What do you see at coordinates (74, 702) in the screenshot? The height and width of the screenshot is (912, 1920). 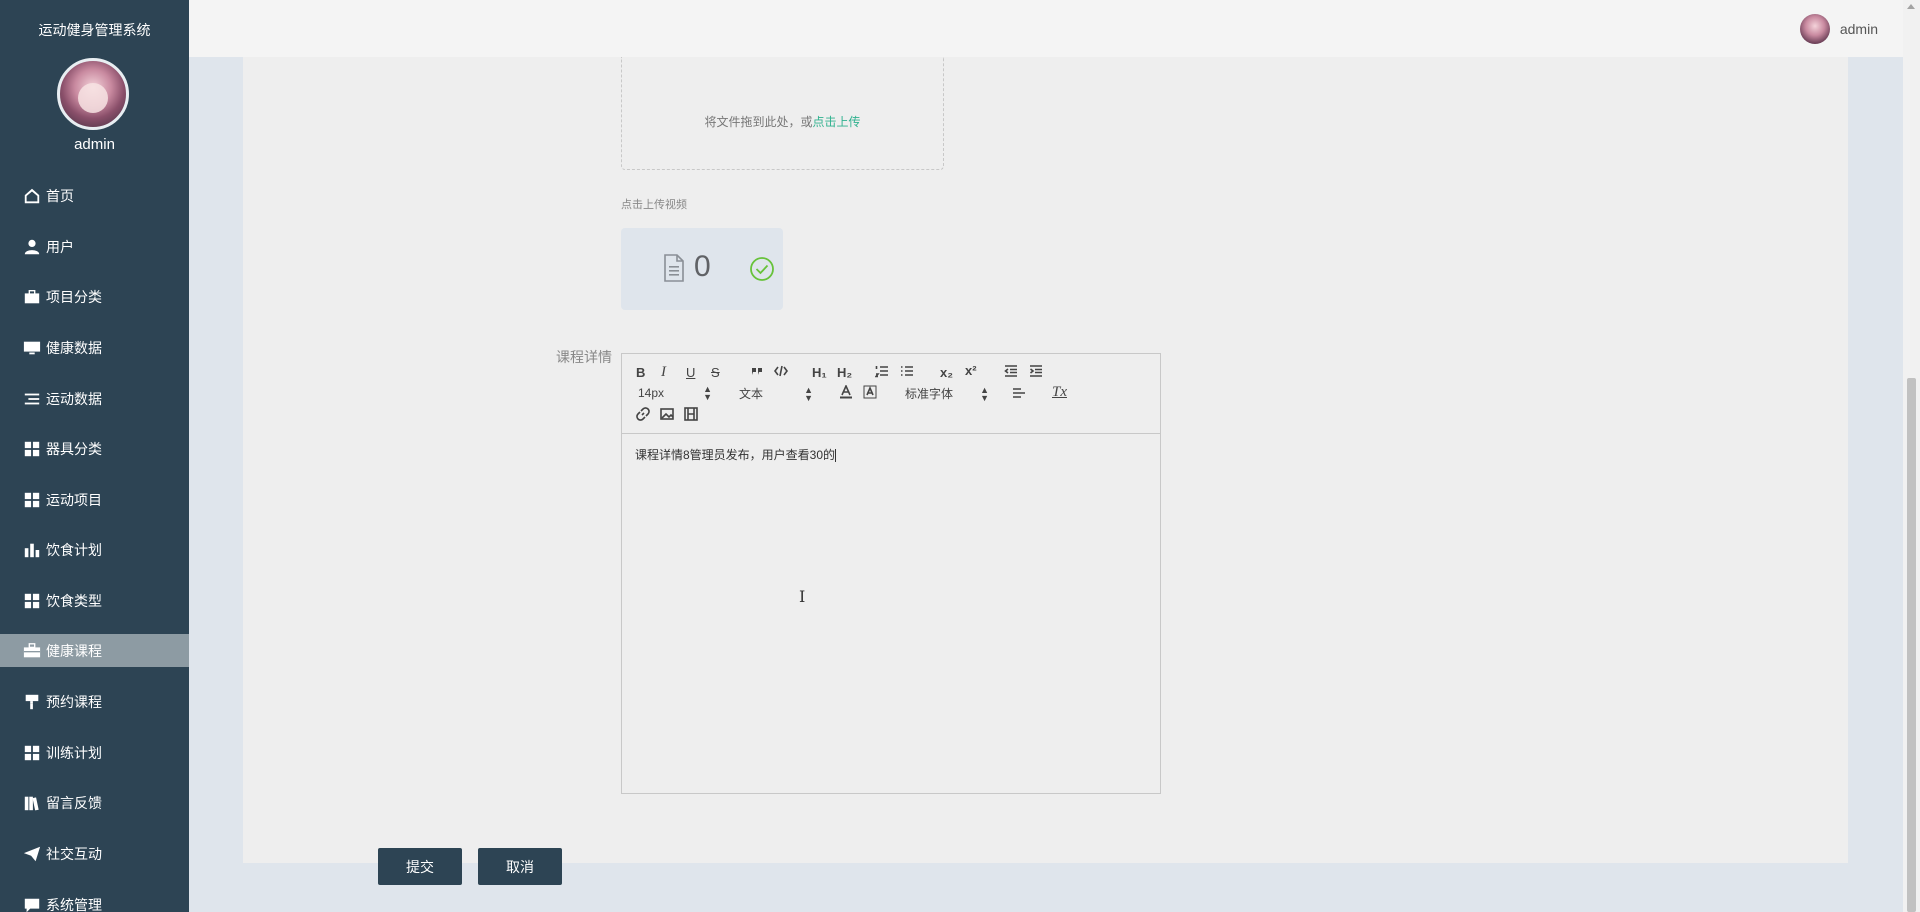 I see `sidebar-item-label: 预约课程` at bounding box center [74, 702].